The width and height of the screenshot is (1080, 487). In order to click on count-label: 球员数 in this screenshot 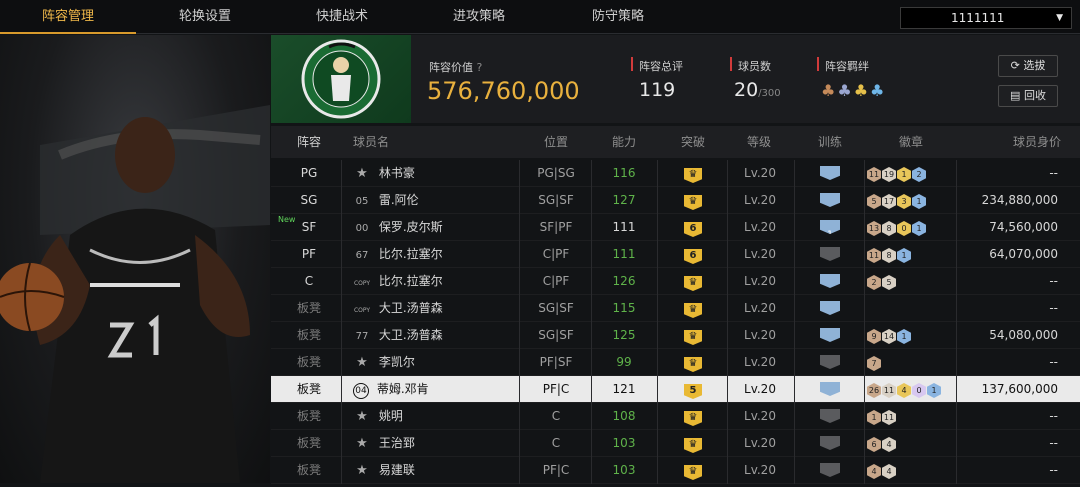, I will do `click(754, 66)`.